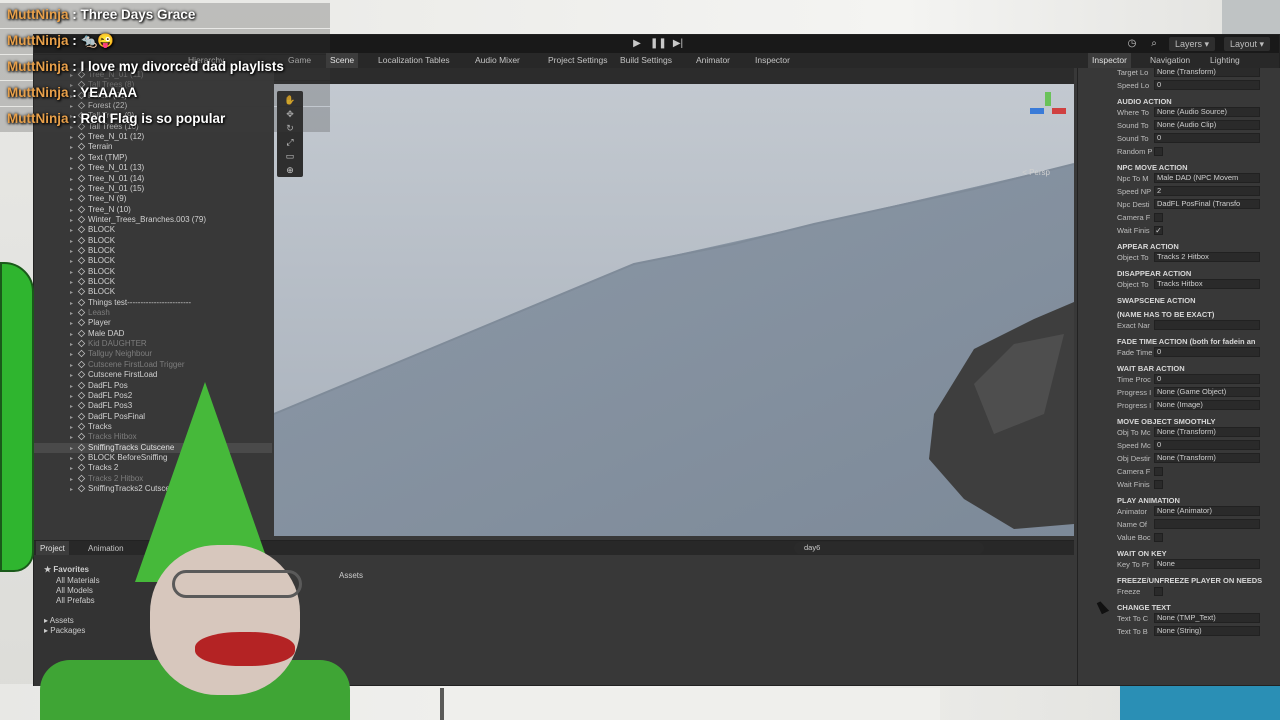 The width and height of the screenshot is (1280, 720). I want to click on packages-folder: ▸ Packages, so click(64, 631).